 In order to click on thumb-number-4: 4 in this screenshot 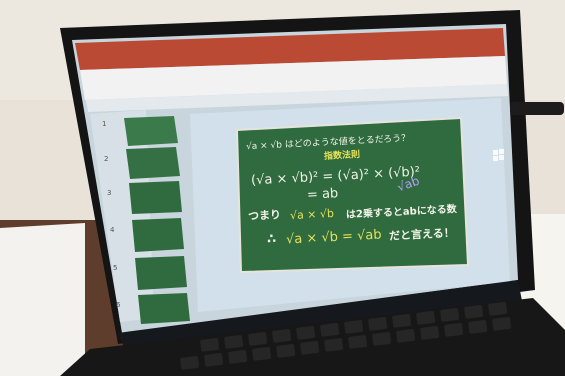, I will do `click(112, 230)`.